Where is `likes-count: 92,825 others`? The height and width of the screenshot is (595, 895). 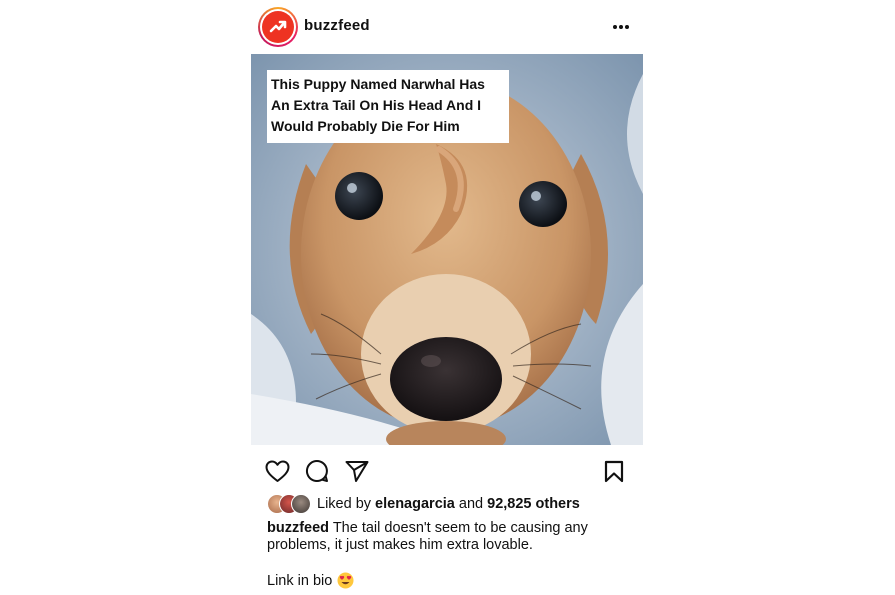 likes-count: 92,825 others is located at coordinates (533, 504).